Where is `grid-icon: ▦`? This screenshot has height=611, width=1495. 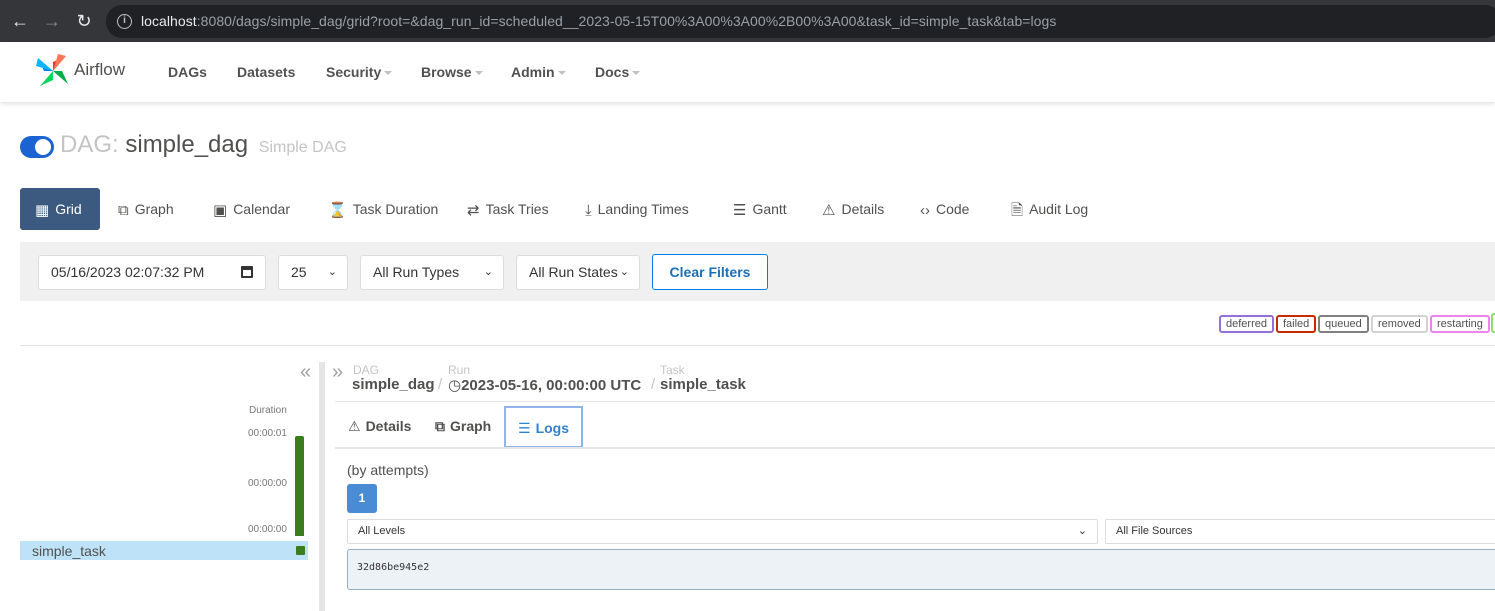 grid-icon: ▦ is located at coordinates (42, 210).